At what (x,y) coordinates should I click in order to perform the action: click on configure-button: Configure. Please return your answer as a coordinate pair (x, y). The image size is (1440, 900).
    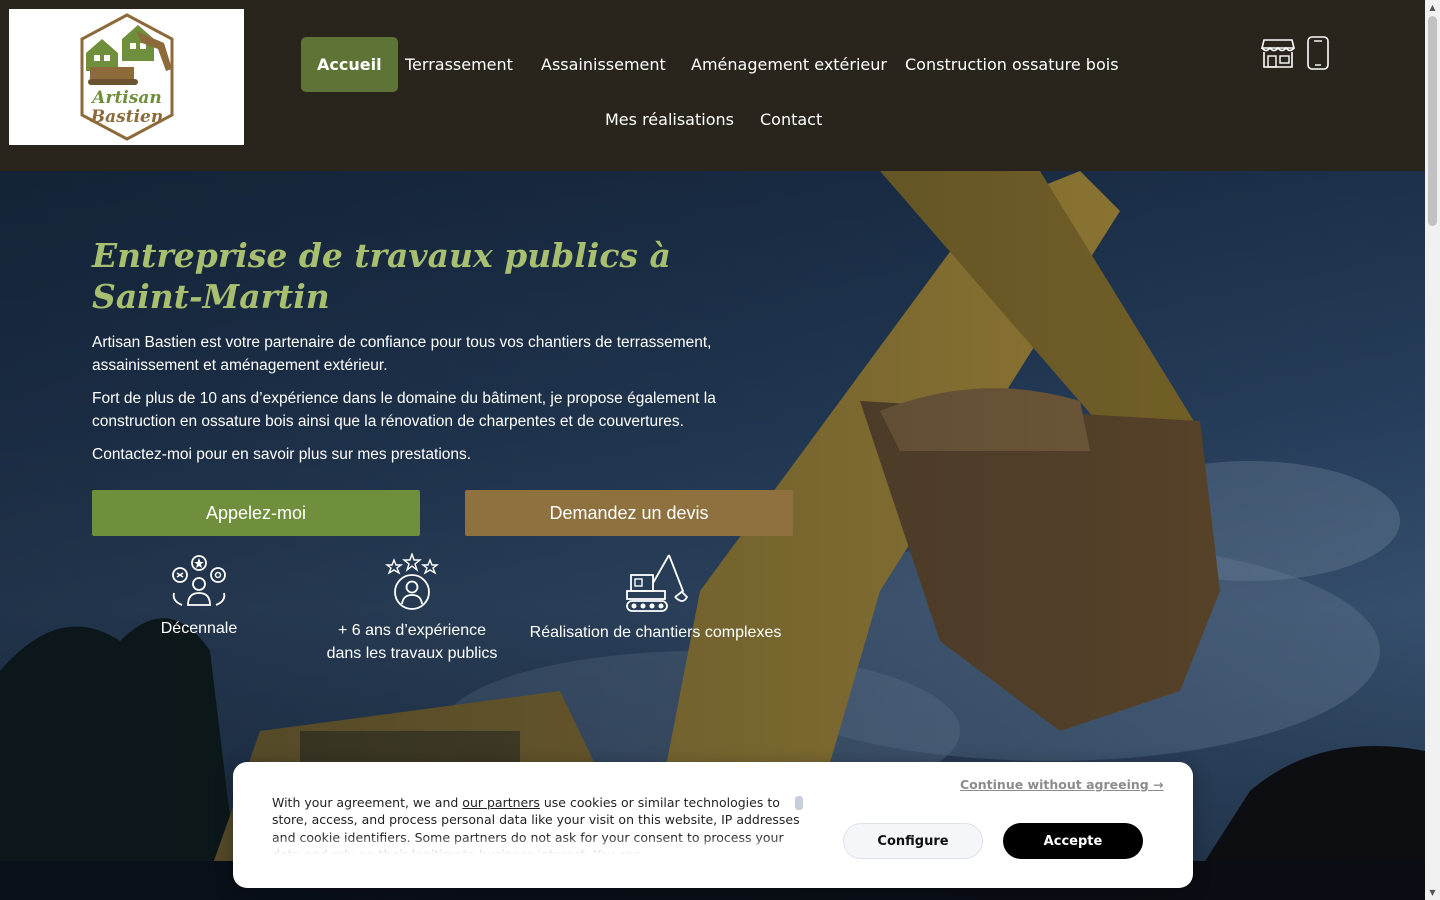
    Looking at the image, I should click on (913, 841).